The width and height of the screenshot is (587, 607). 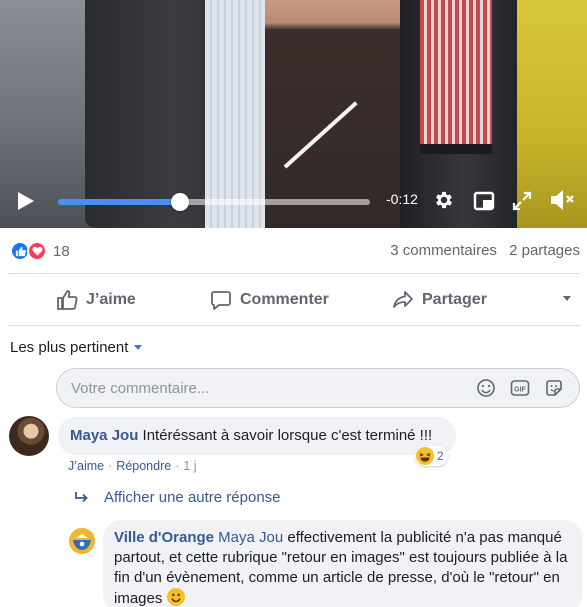 I want to click on comment-author: Maya Jou, so click(x=104, y=435).